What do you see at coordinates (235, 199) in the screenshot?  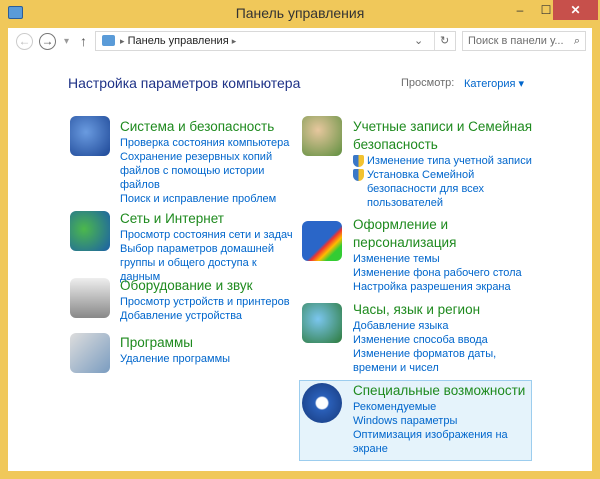 I see `category-link: Поиск и исправление проблем` at bounding box center [235, 199].